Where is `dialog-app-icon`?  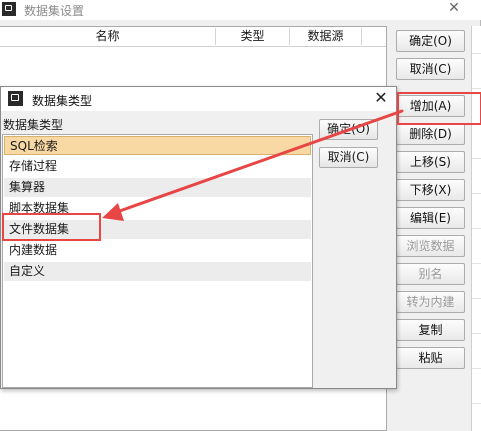 dialog-app-icon is located at coordinates (15, 98).